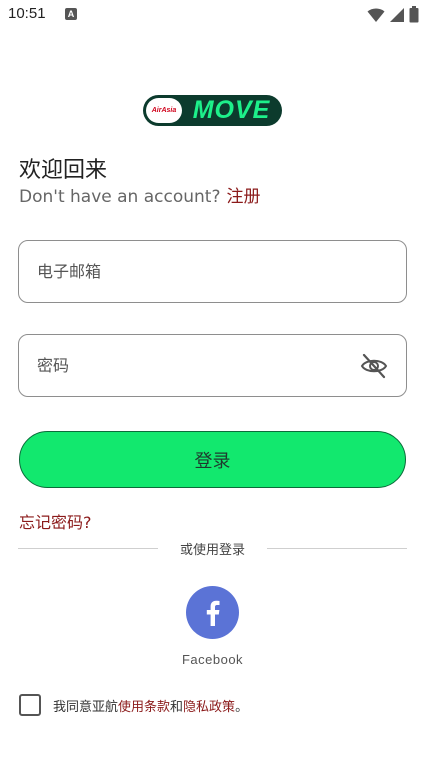 The image size is (425, 757). I want to click on password-input, so click(197, 365).